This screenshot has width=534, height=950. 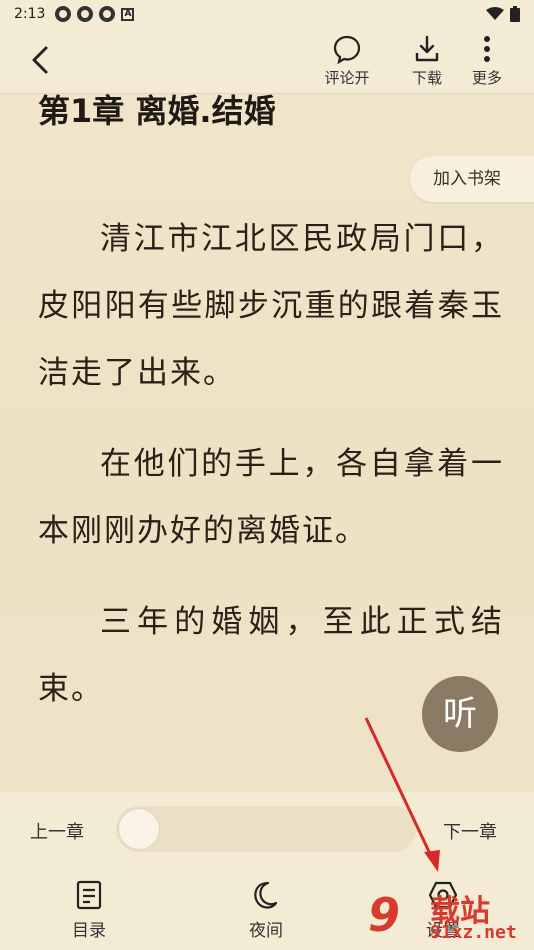 What do you see at coordinates (271, 497) in the screenshot?
I see `paragraph: 在他们的手上，各自拿着一本刚刚办好的离婚证。` at bounding box center [271, 497].